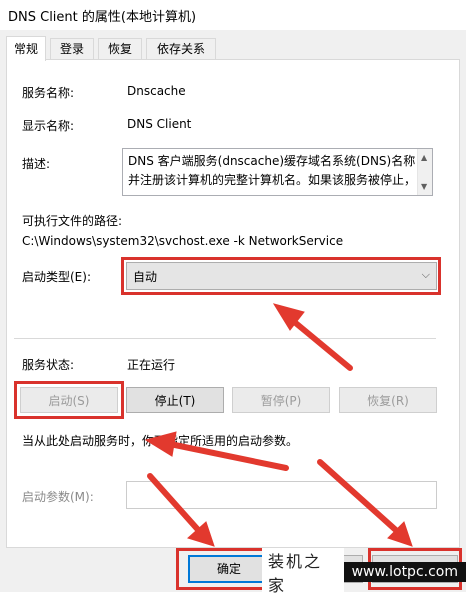 Image resolution: width=466 pixels, height=596 pixels. Describe the element at coordinates (303, 572) in the screenshot. I see `watermark-left: 装机之家` at that location.